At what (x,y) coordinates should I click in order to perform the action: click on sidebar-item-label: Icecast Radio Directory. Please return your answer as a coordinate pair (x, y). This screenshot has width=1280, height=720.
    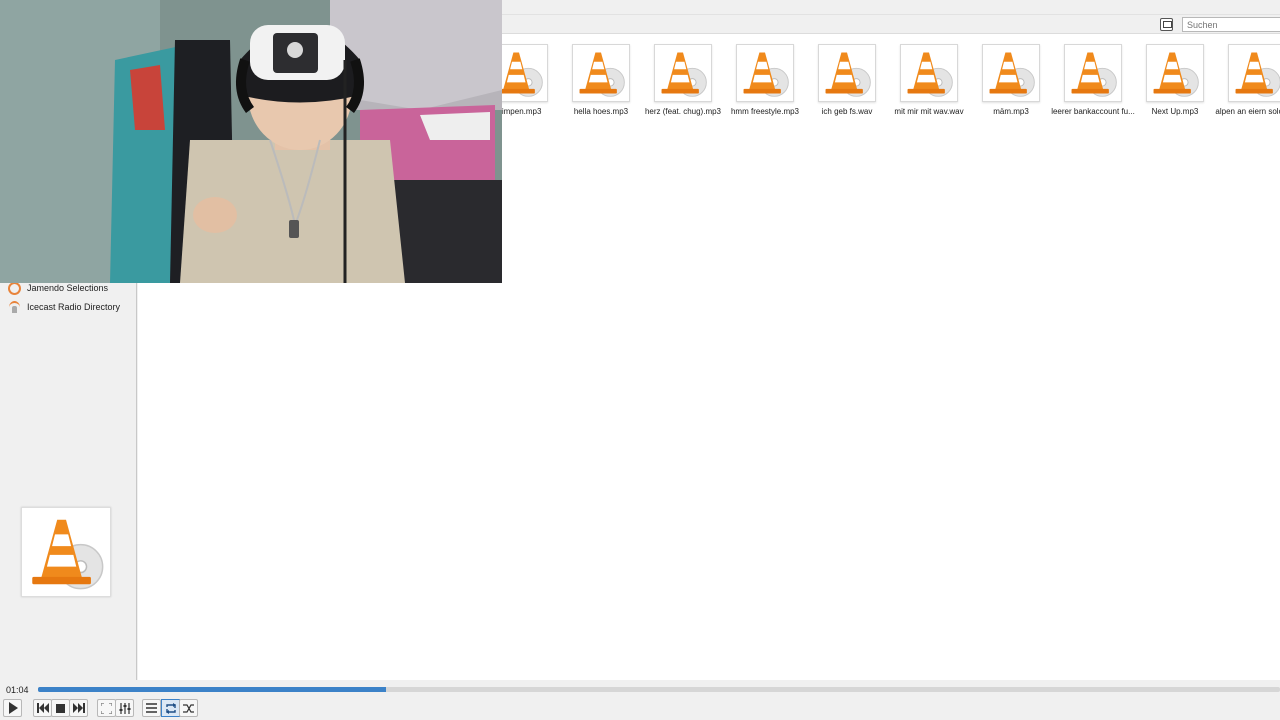
    Looking at the image, I should click on (74, 307).